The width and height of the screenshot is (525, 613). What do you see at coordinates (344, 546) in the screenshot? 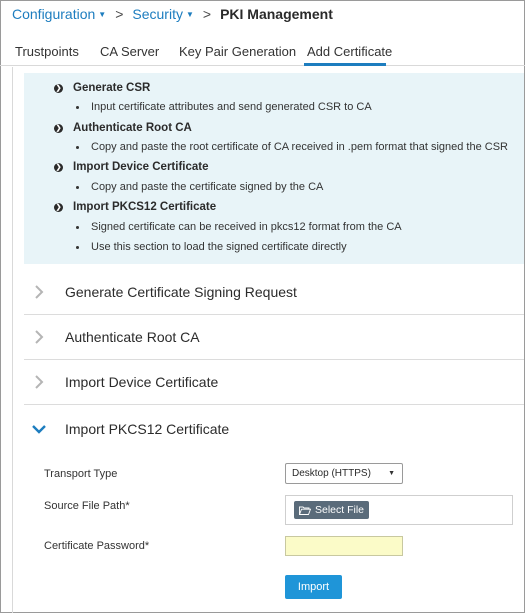
I see `certificate-password-input` at bounding box center [344, 546].